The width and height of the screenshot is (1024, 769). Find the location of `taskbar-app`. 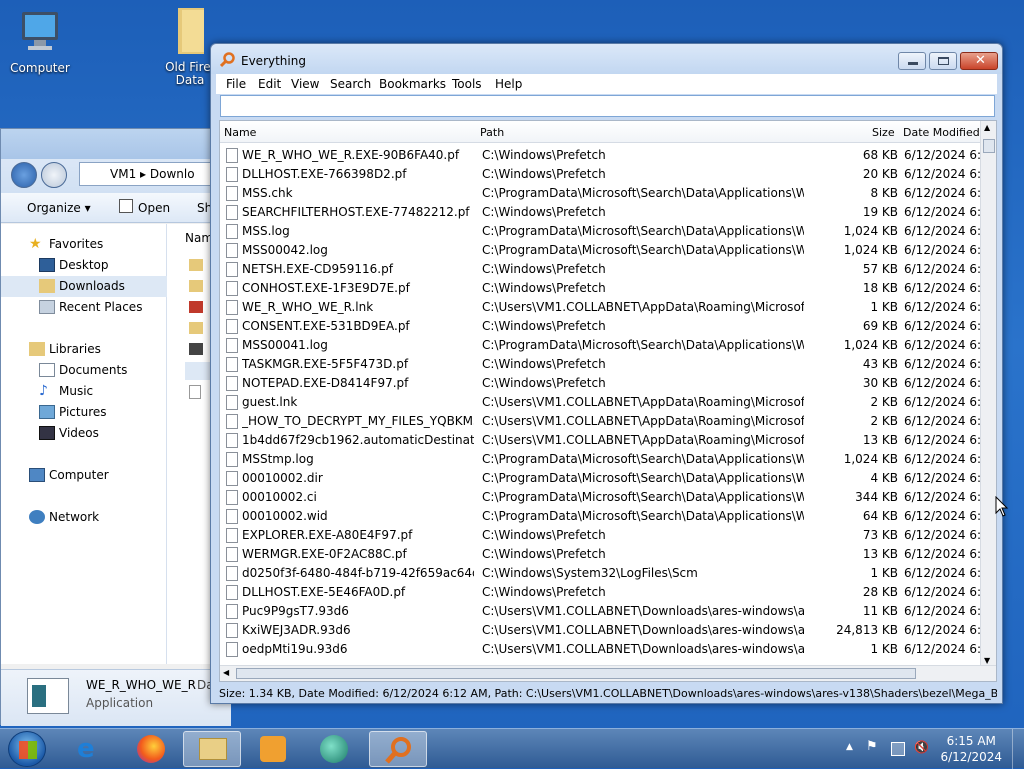

taskbar-app is located at coordinates (334, 749).